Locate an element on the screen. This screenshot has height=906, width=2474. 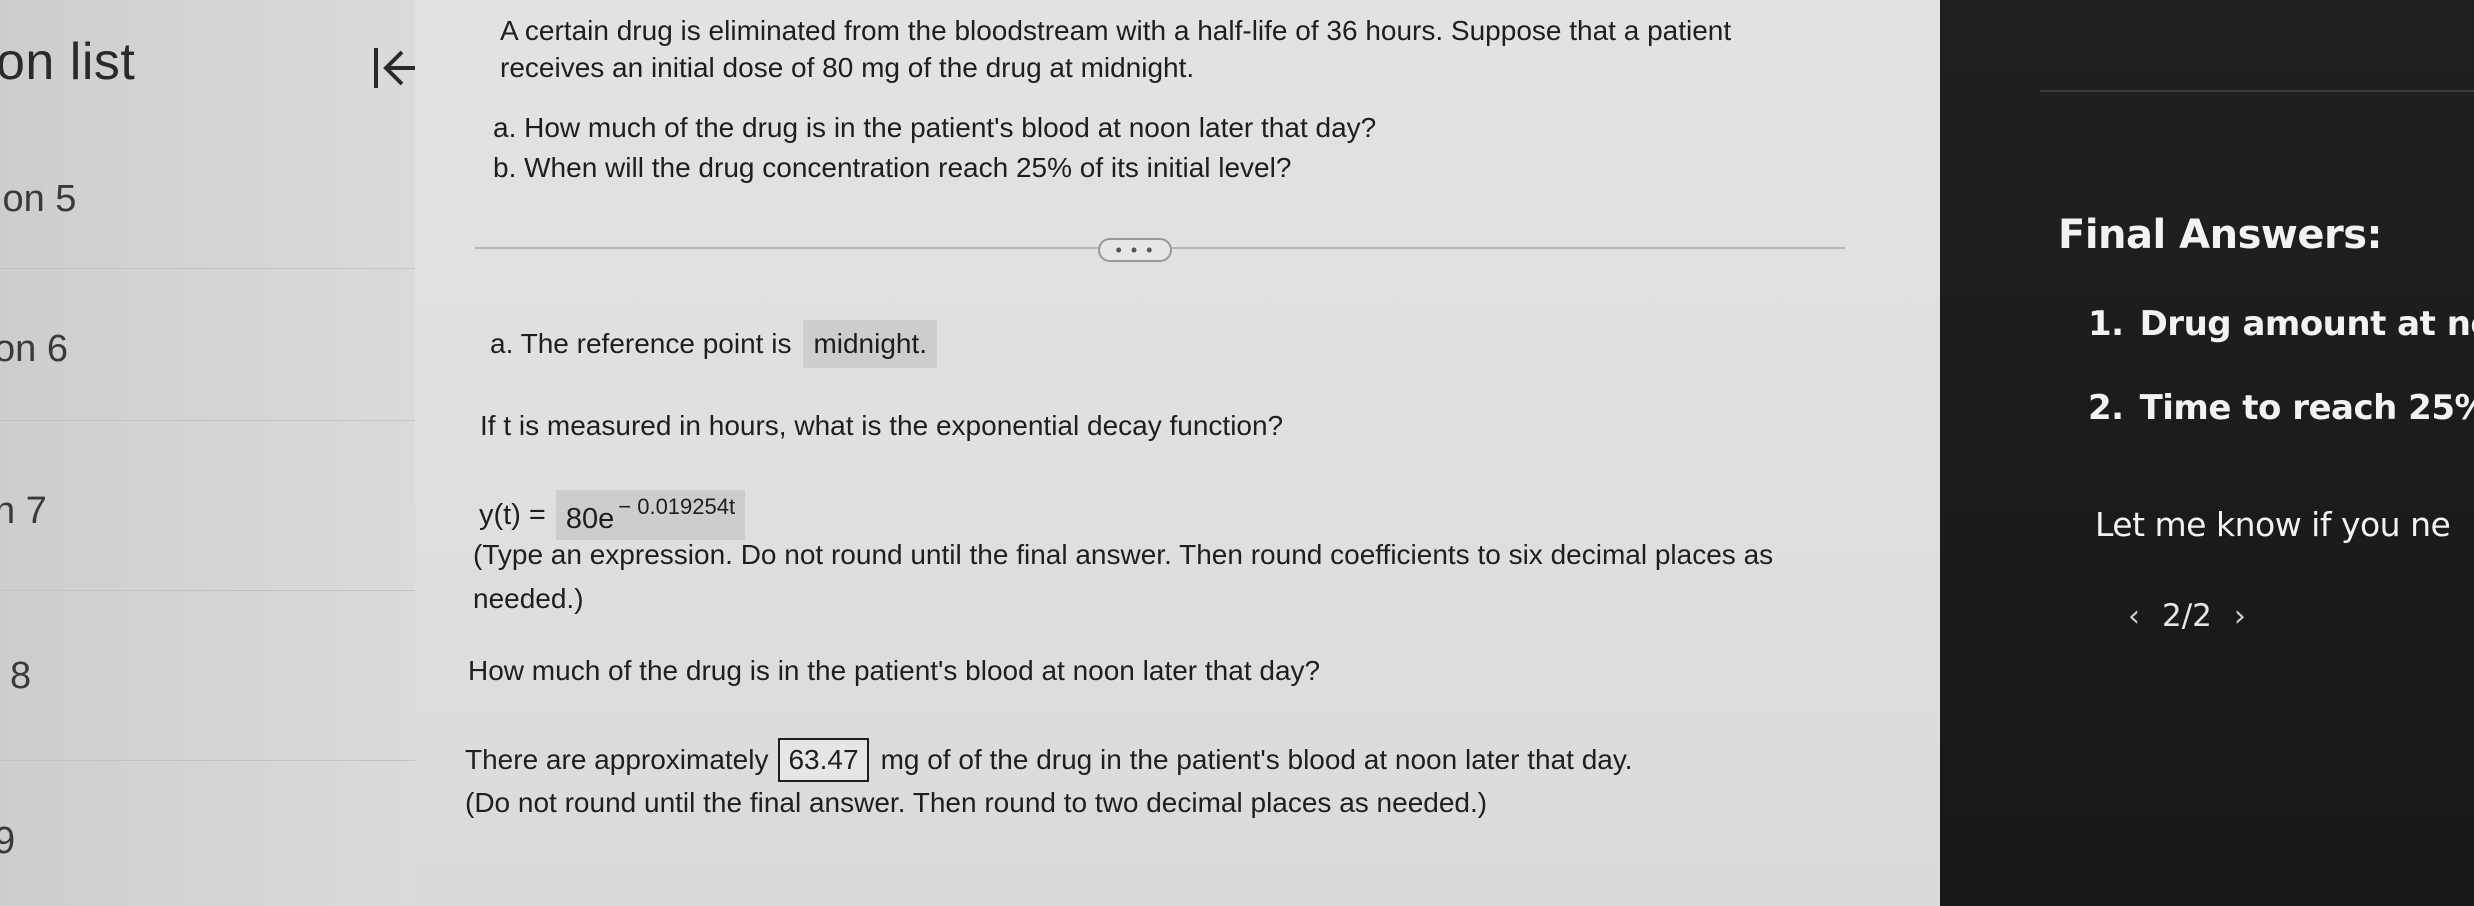
sidebar-item-question-6: on 6 is located at coordinates (34, 349).